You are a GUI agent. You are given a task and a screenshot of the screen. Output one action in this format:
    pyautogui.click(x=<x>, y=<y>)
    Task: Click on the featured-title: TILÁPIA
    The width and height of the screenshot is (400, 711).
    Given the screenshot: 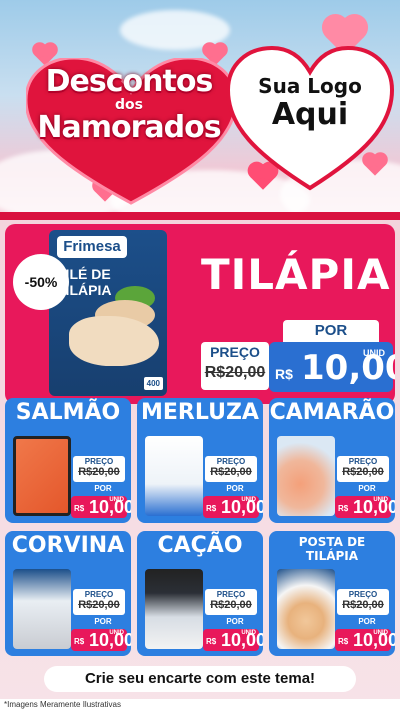 What is the action you would take?
    pyautogui.click(x=296, y=274)
    